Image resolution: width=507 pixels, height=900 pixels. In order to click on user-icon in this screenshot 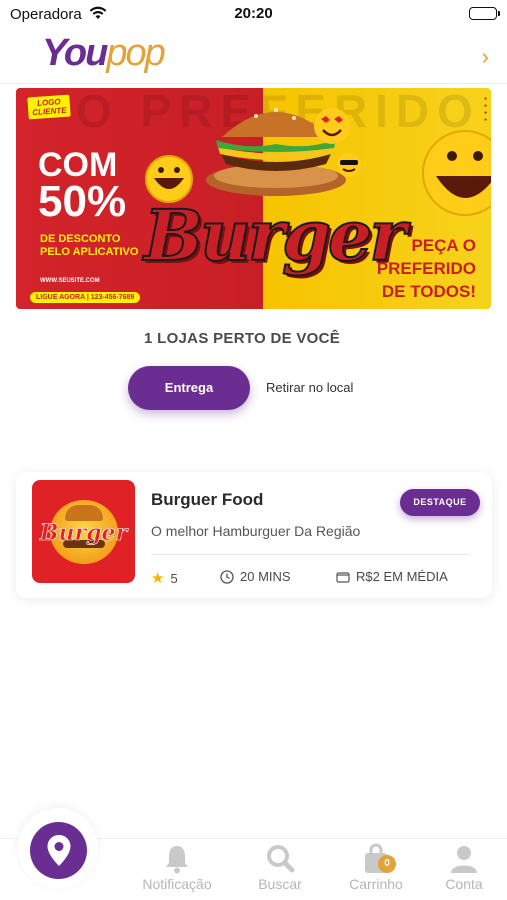, I will do `click(464, 859)`.